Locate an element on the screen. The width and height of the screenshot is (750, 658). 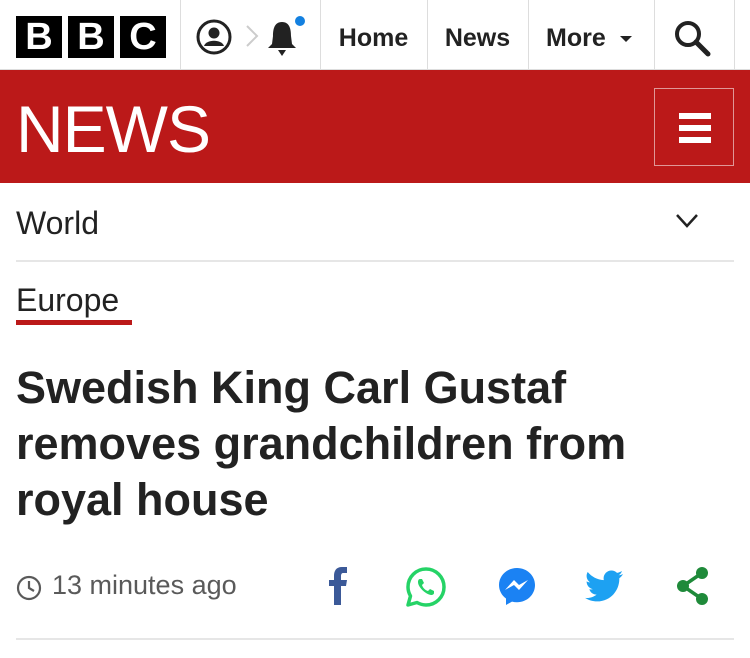
bbc-logo: B B C is located at coordinates (91, 37).